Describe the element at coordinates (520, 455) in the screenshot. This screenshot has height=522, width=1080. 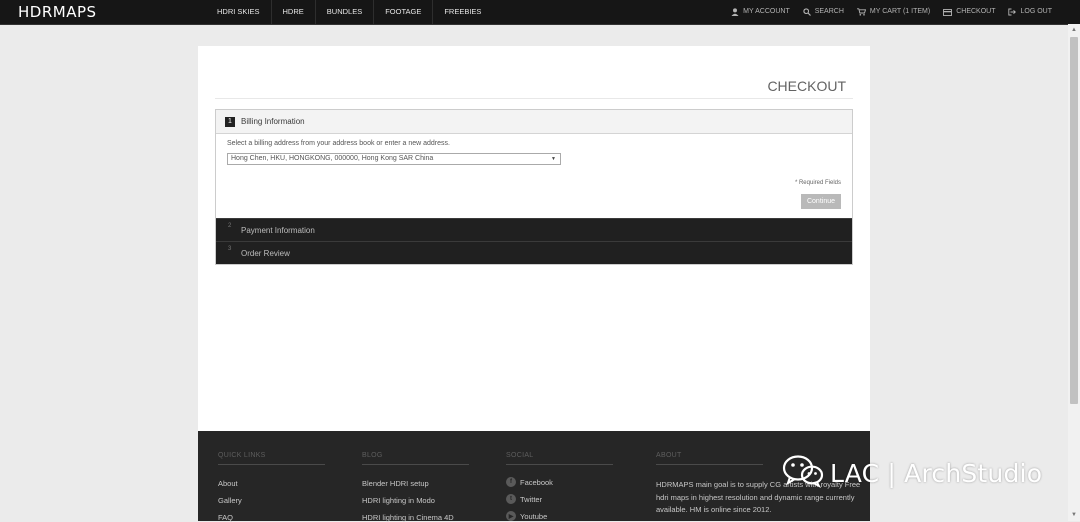
I see `social-heading: SOCIAL` at that location.